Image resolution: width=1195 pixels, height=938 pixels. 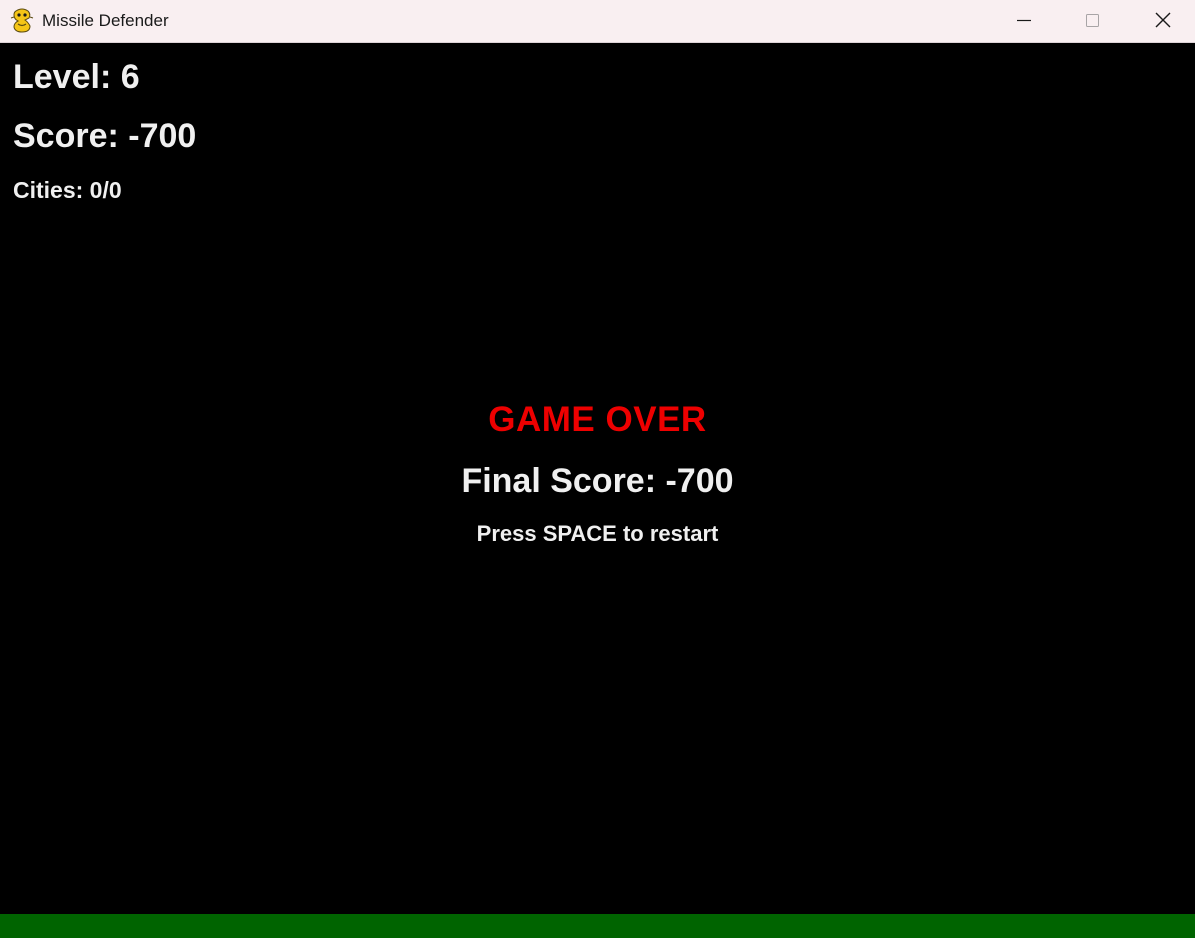 I want to click on maximize-button, so click(x=1092, y=21).